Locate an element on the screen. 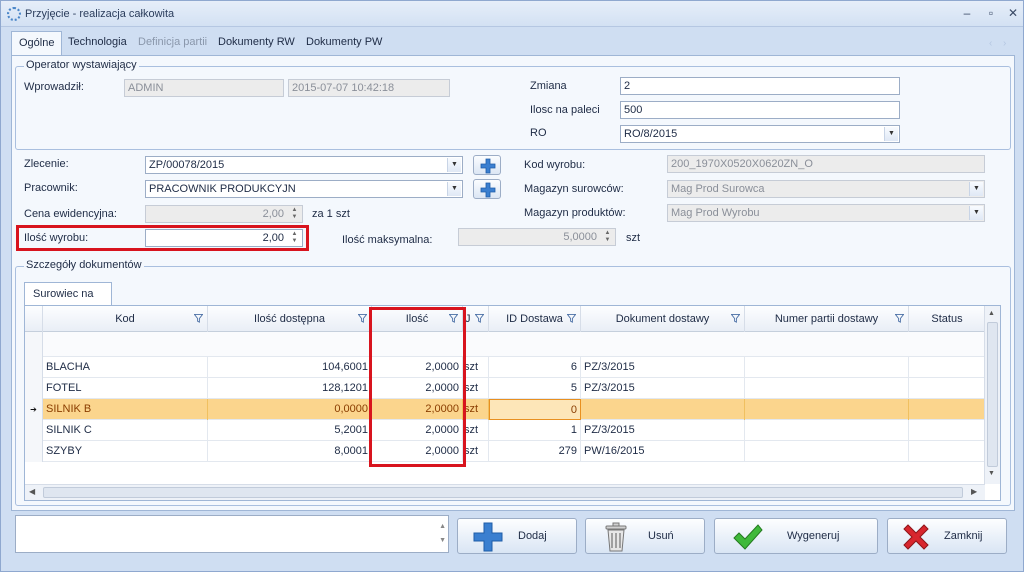  notes-textarea: ▲ ▼ is located at coordinates (232, 534).